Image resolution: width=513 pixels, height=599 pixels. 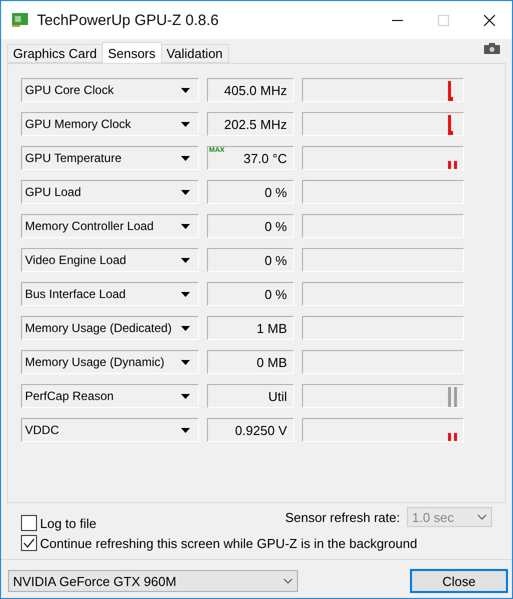 I want to click on sensor-value: Util, so click(x=250, y=396).